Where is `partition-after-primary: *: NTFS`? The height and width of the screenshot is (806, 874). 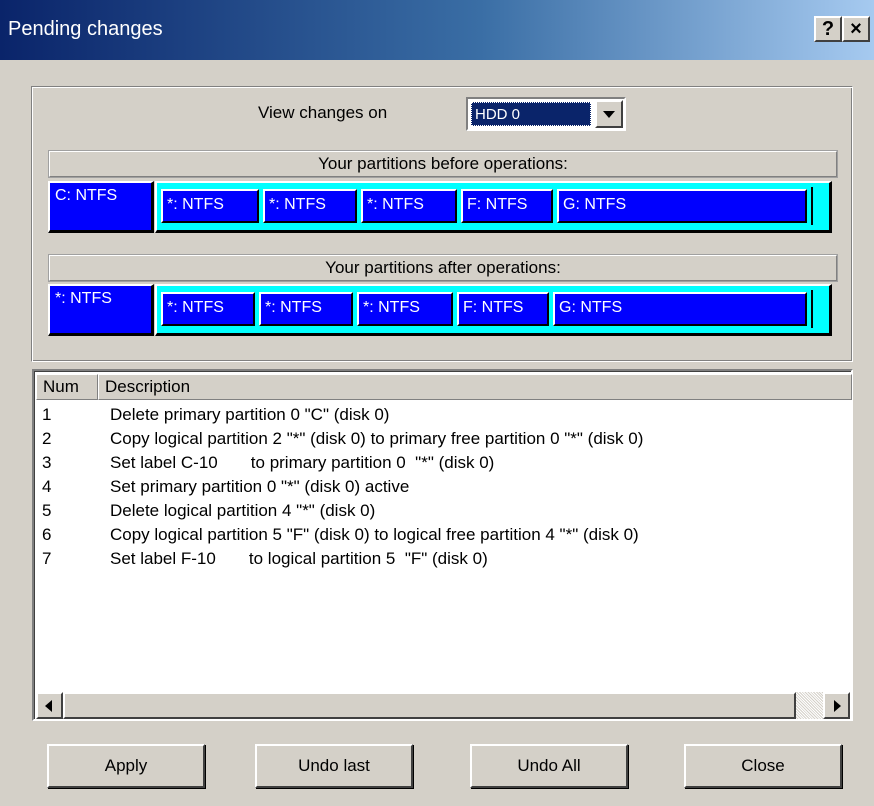
partition-after-primary: *: NTFS is located at coordinates (101, 310).